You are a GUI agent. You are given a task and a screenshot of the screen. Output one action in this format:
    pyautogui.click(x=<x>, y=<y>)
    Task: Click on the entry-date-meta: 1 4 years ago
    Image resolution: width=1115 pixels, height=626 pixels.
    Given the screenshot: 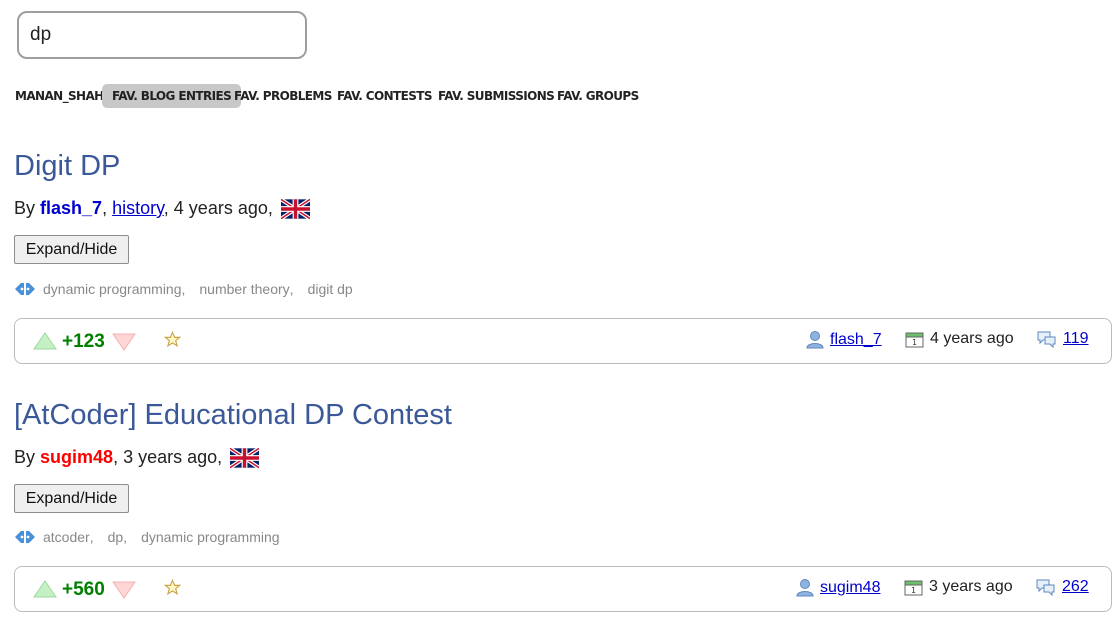 What is the action you would take?
    pyautogui.click(x=959, y=339)
    